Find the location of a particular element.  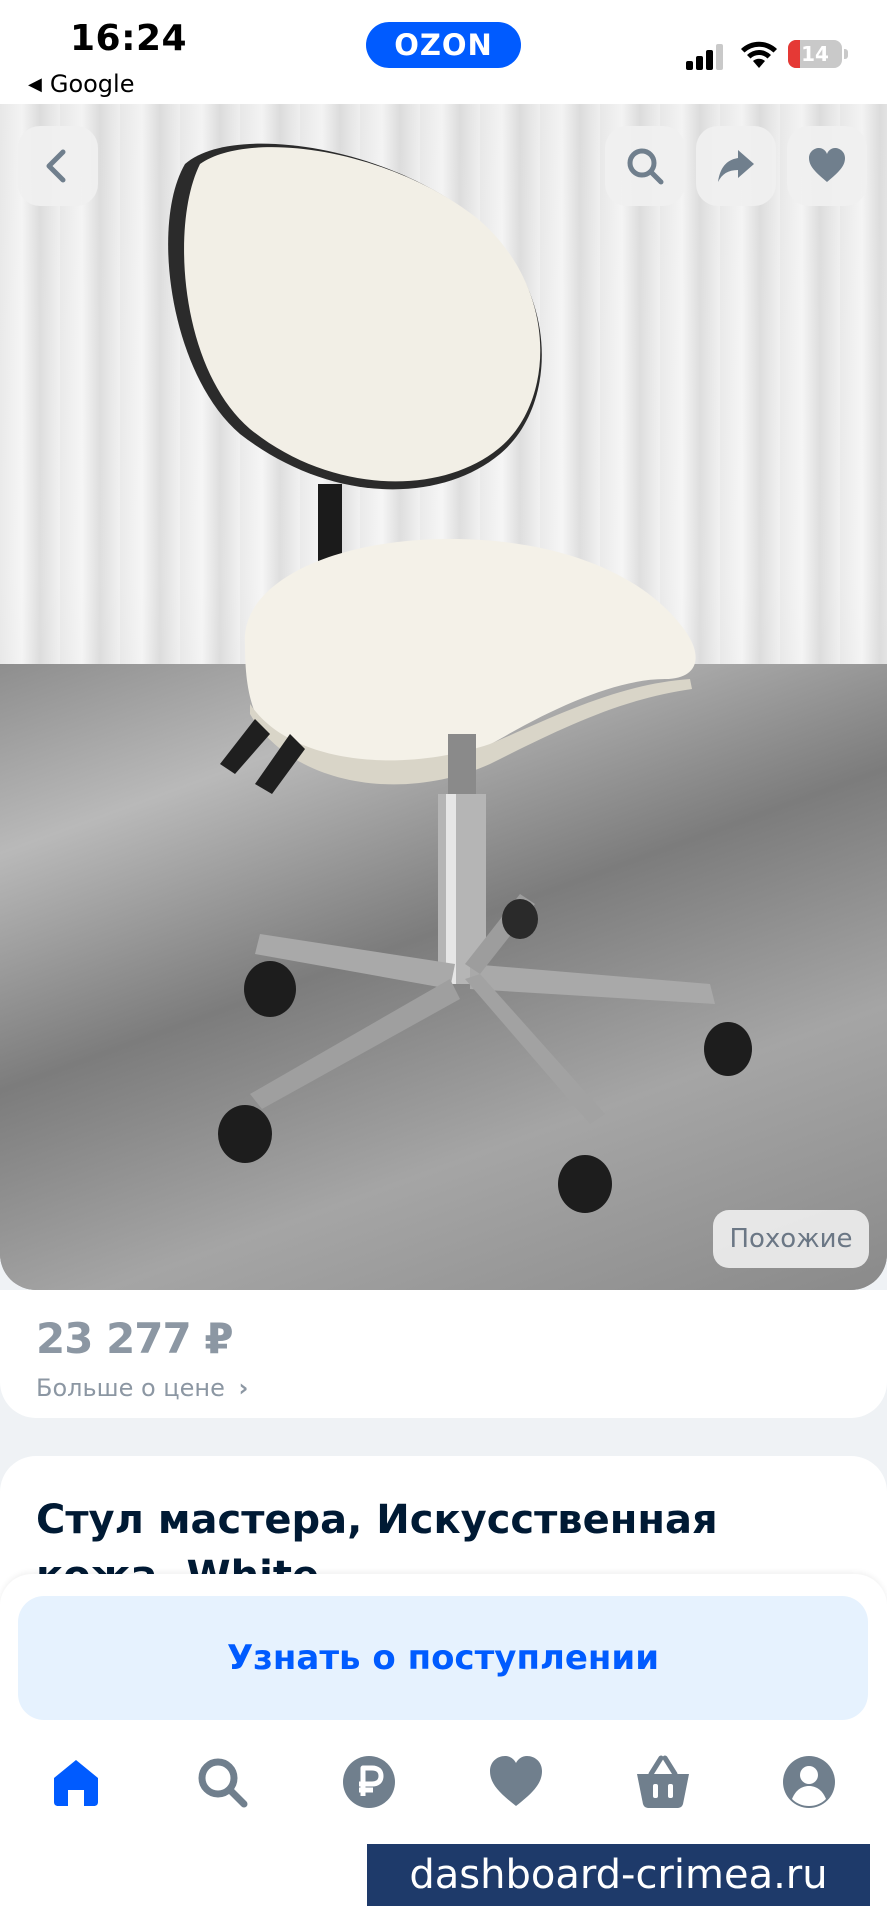

product-price: 23 277 ₽ is located at coordinates (135, 1338).